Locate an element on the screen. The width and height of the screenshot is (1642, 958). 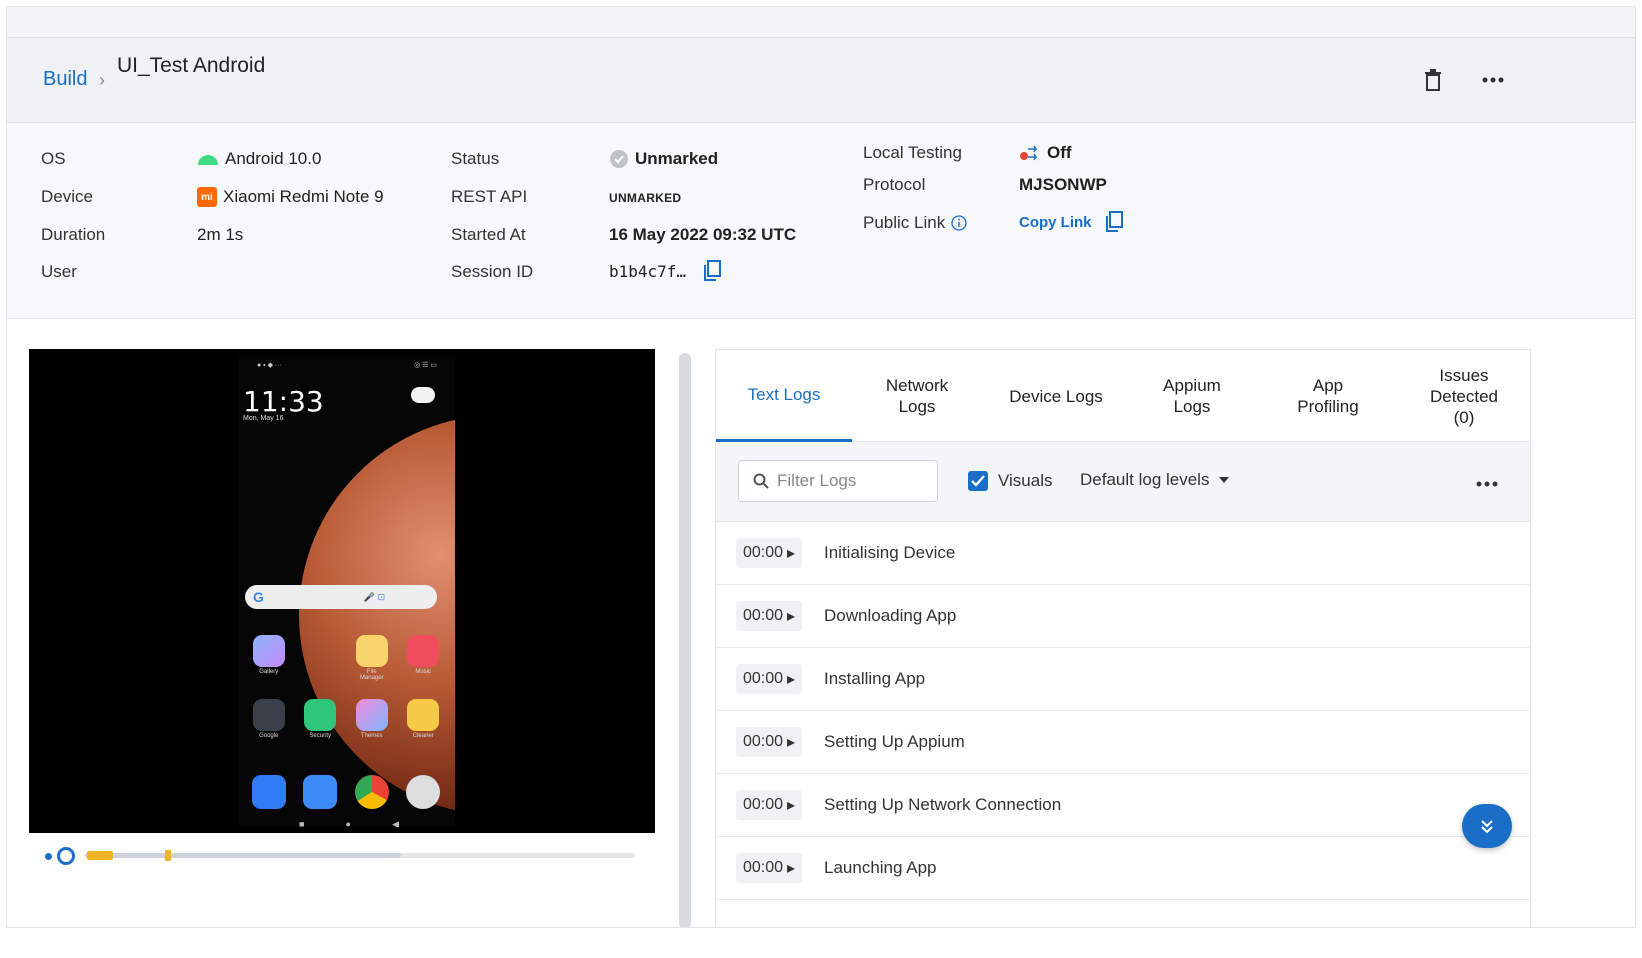
local-testing-text: Off is located at coordinates (1059, 152).